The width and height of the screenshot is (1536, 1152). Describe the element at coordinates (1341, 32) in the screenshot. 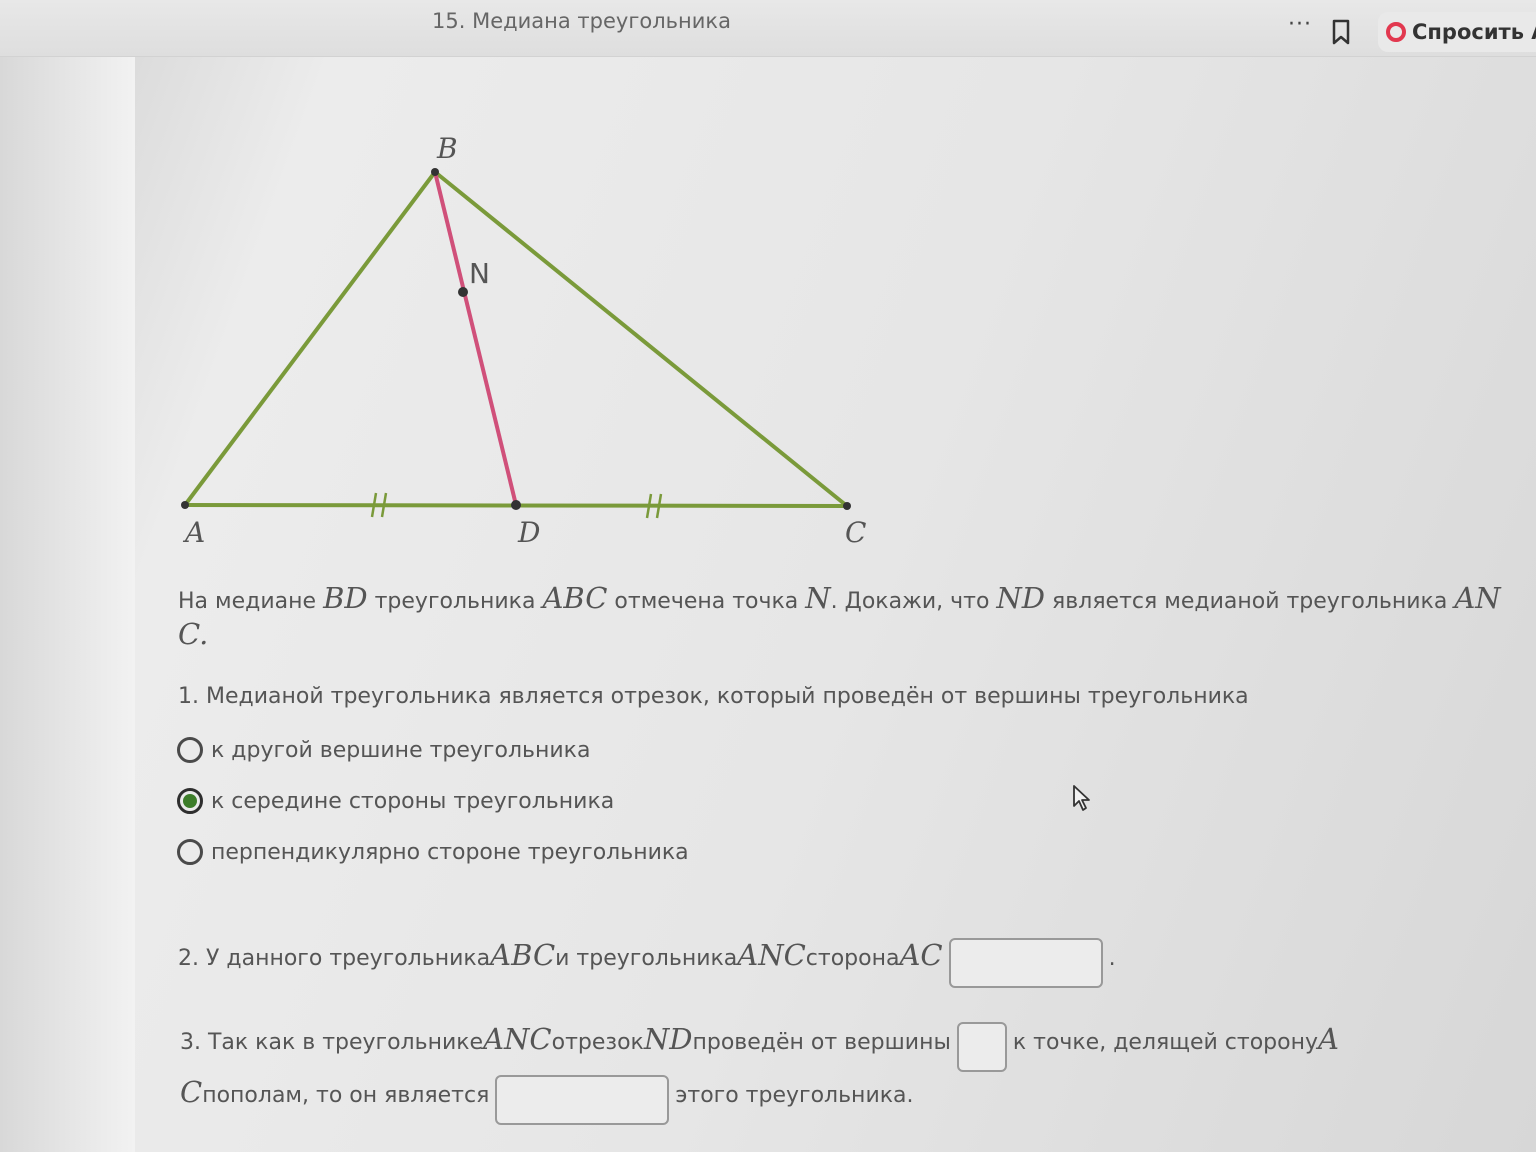

I see `bookmark-icon` at that location.